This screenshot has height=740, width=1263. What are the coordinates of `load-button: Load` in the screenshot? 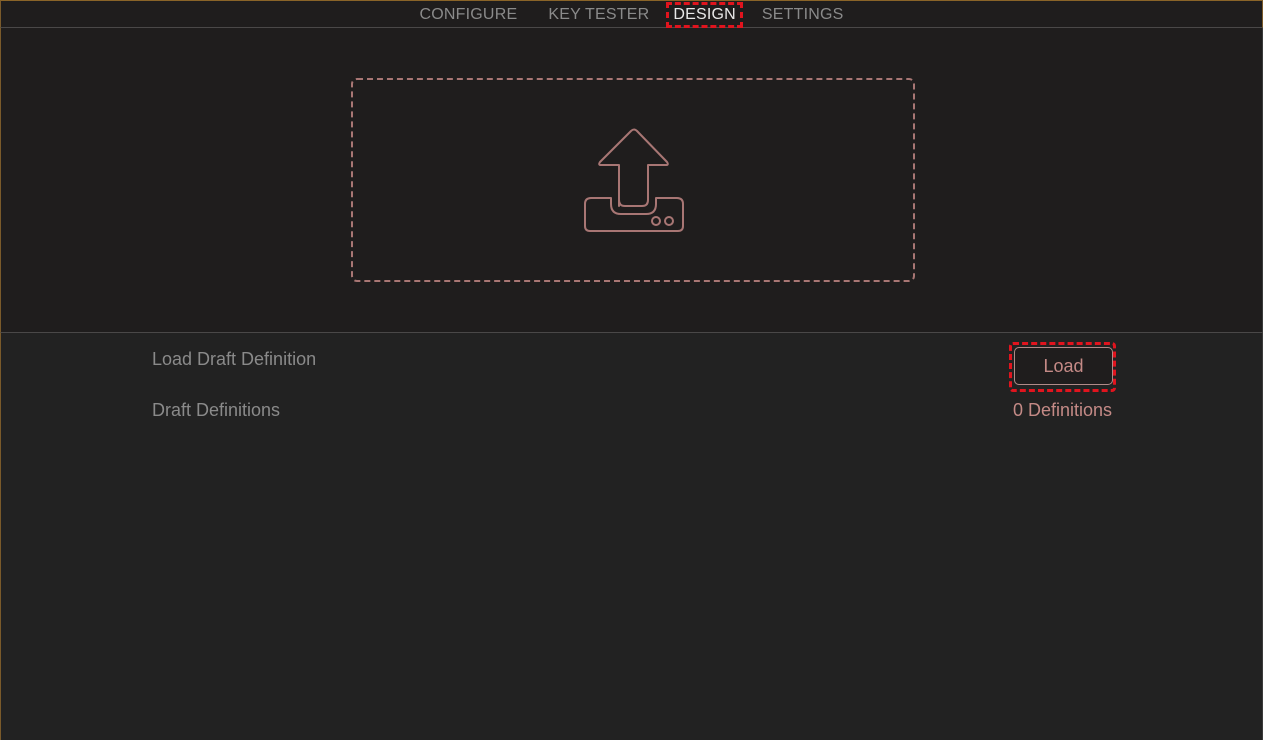 It's located at (1063, 366).